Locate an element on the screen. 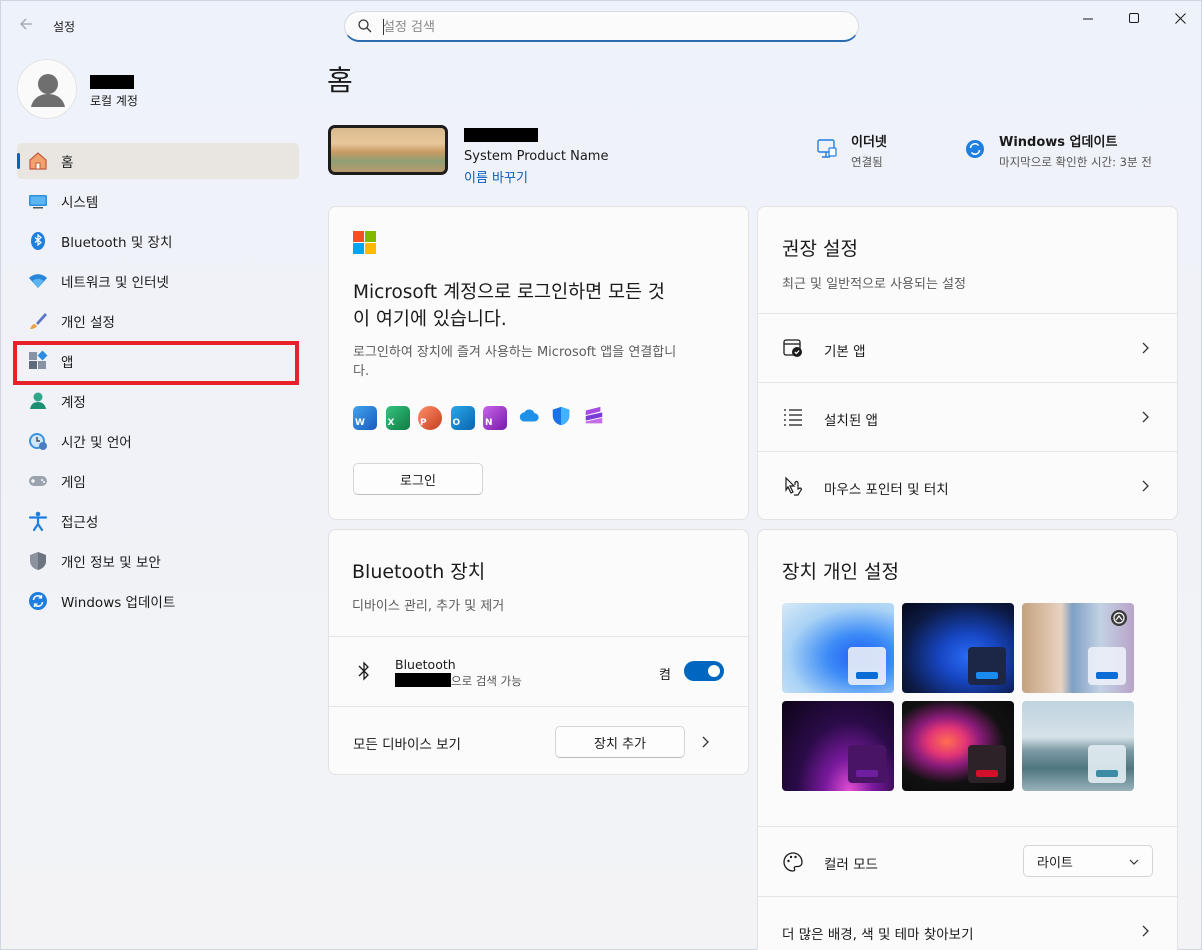 This screenshot has height=950, width=1202. sidebar-item-label: Bluetooth 및 장치 is located at coordinates (117, 243).